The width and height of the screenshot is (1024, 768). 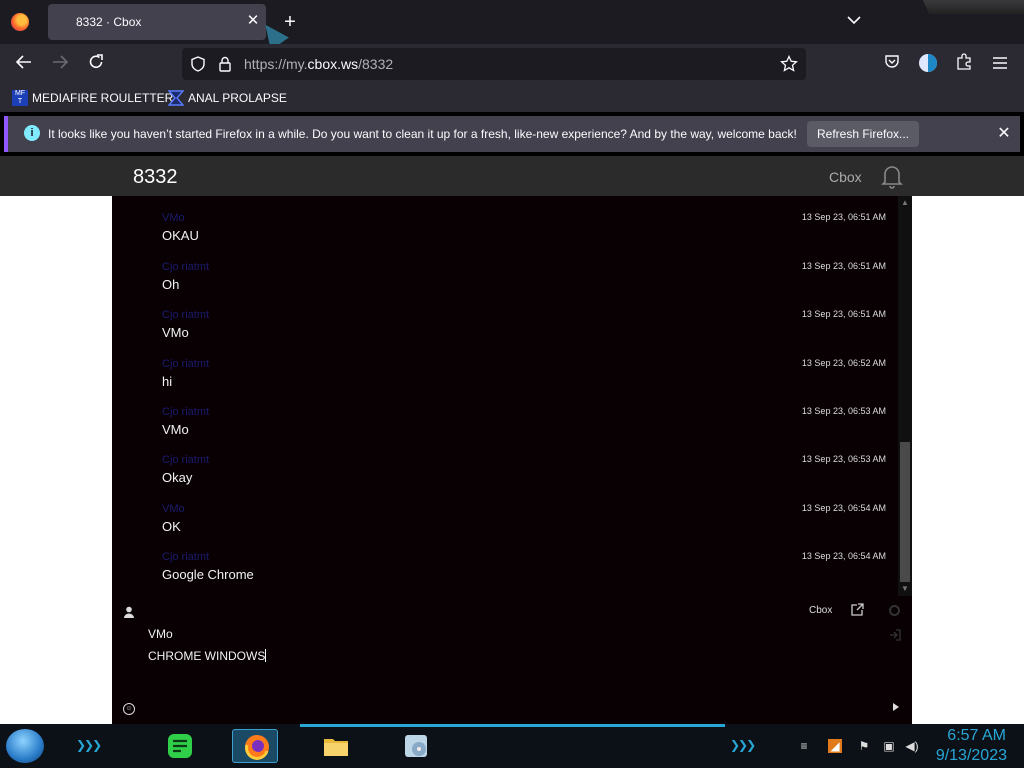 What do you see at coordinates (512, 25) in the screenshot?
I see `tab-bar: 8332 · Cbox ✕ +` at bounding box center [512, 25].